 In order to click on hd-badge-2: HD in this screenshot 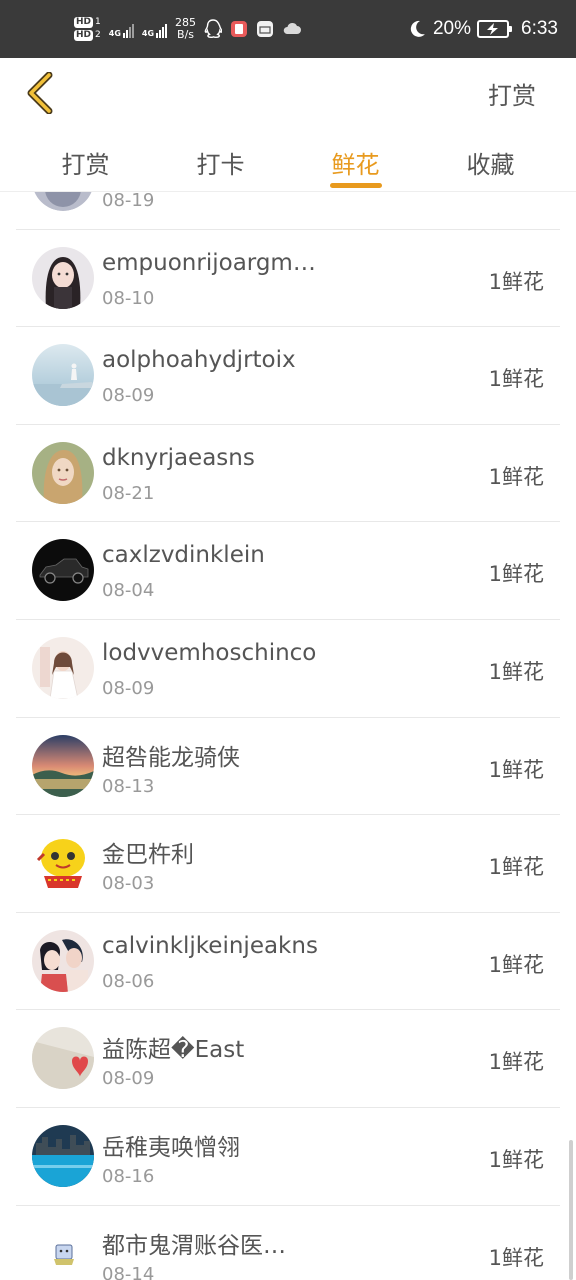, I will do `click(84, 35)`.